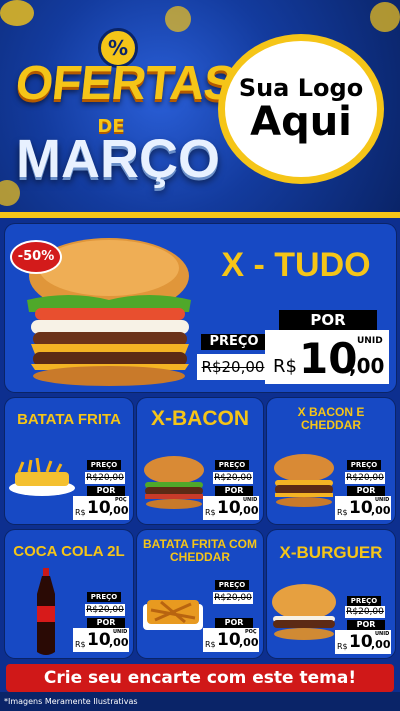 Image resolution: width=400 pixels, height=711 pixels. I want to click on product-name: COCA COLA 2L, so click(69, 551).